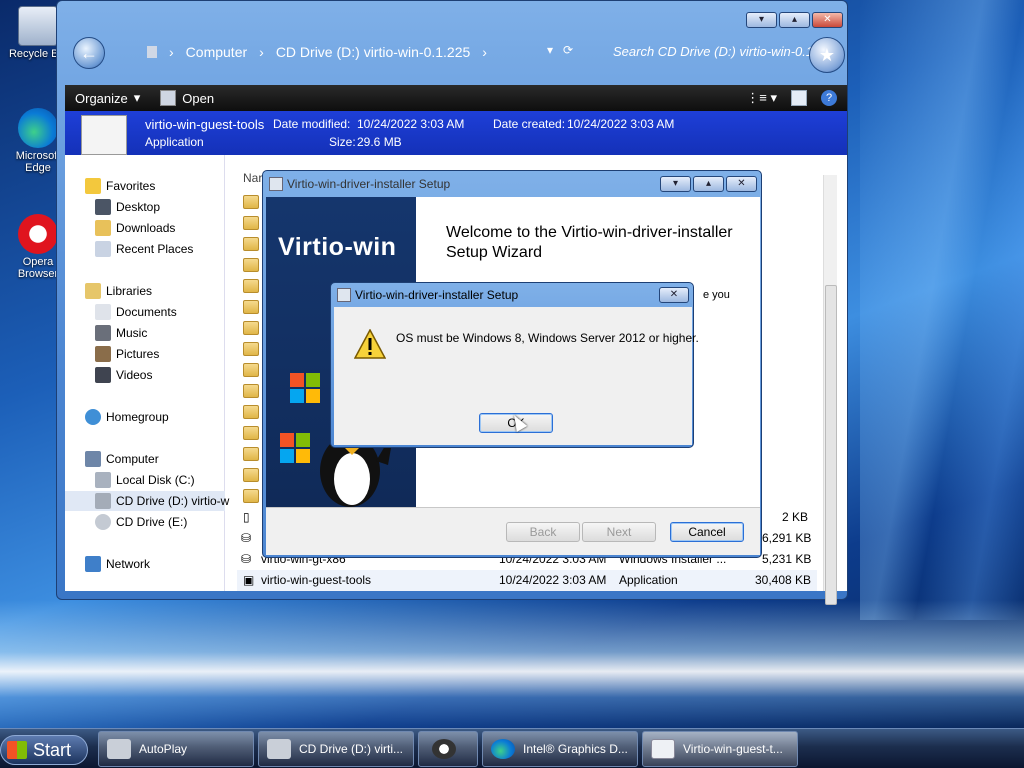 This screenshot has height=768, width=1024. Describe the element at coordinates (621, 124) in the screenshot. I see `details-created-value: 10/24/2022 3:03 AM` at that location.